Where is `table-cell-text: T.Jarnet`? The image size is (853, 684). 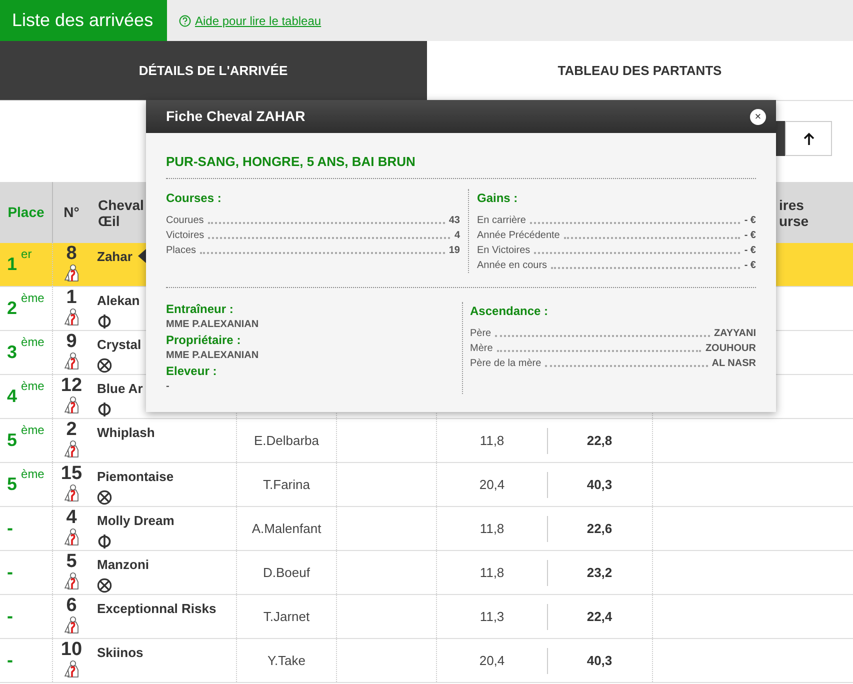 table-cell-text: T.Jarnet is located at coordinates (286, 617).